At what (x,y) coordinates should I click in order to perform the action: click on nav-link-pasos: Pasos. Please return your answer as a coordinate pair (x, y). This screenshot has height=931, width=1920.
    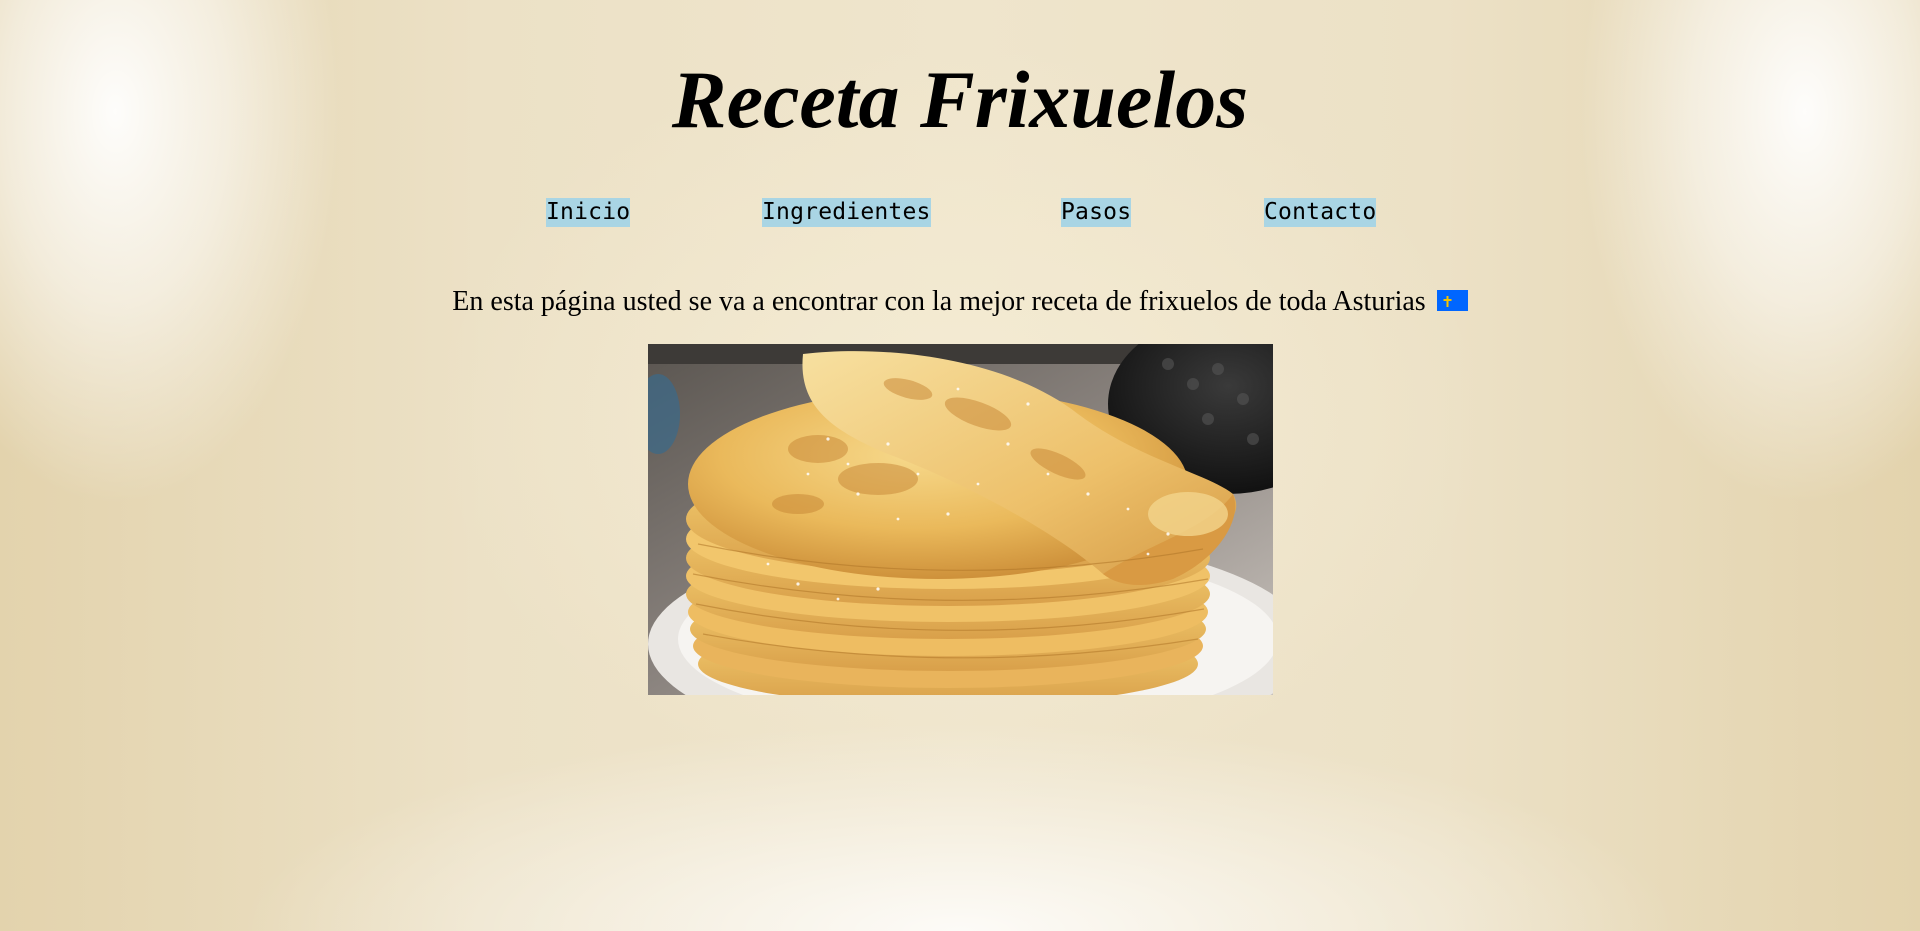
    Looking at the image, I should click on (1096, 212).